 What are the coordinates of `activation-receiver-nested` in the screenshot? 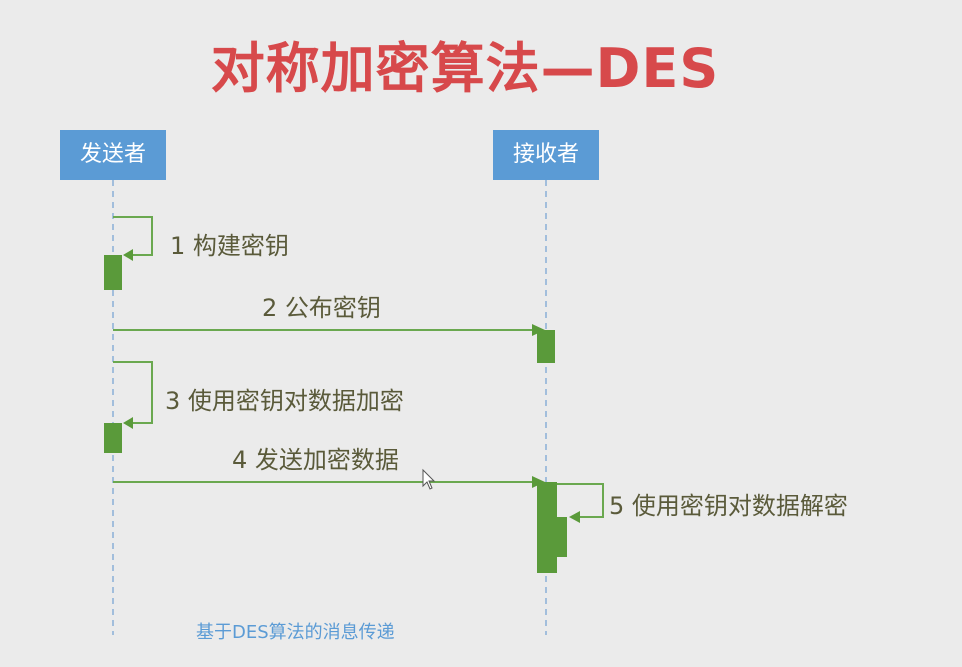 It's located at (562, 537).